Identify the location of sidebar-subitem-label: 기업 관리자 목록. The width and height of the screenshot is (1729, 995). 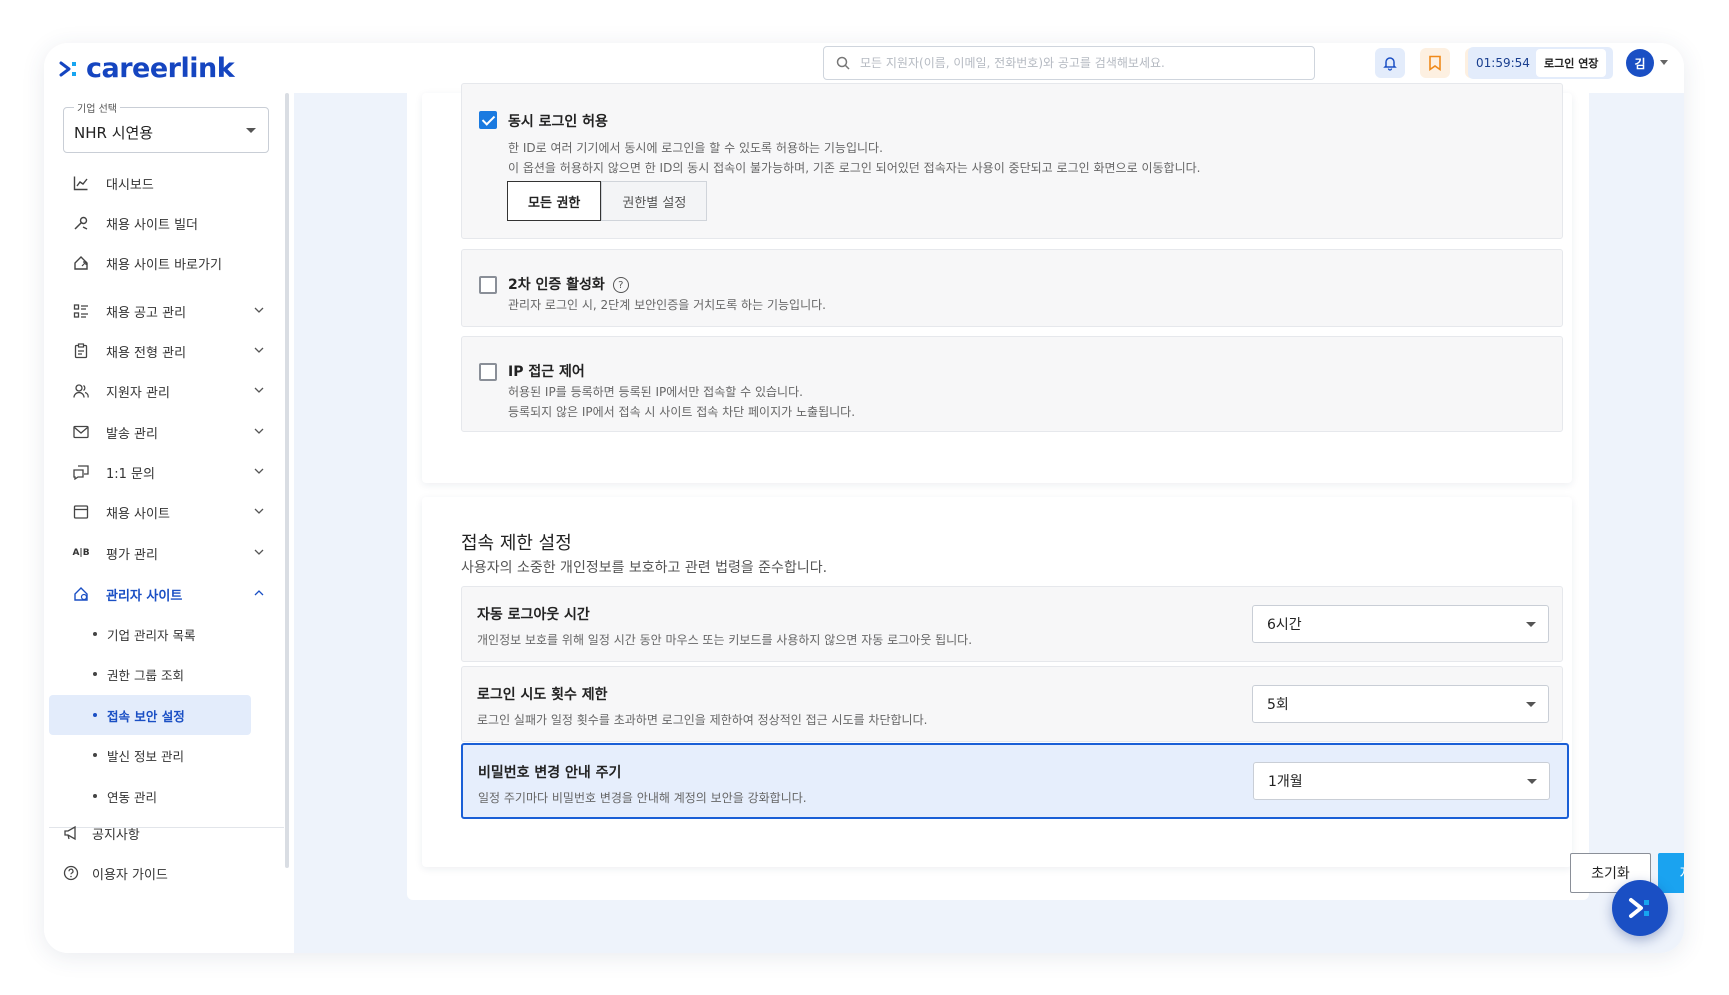
(151, 635).